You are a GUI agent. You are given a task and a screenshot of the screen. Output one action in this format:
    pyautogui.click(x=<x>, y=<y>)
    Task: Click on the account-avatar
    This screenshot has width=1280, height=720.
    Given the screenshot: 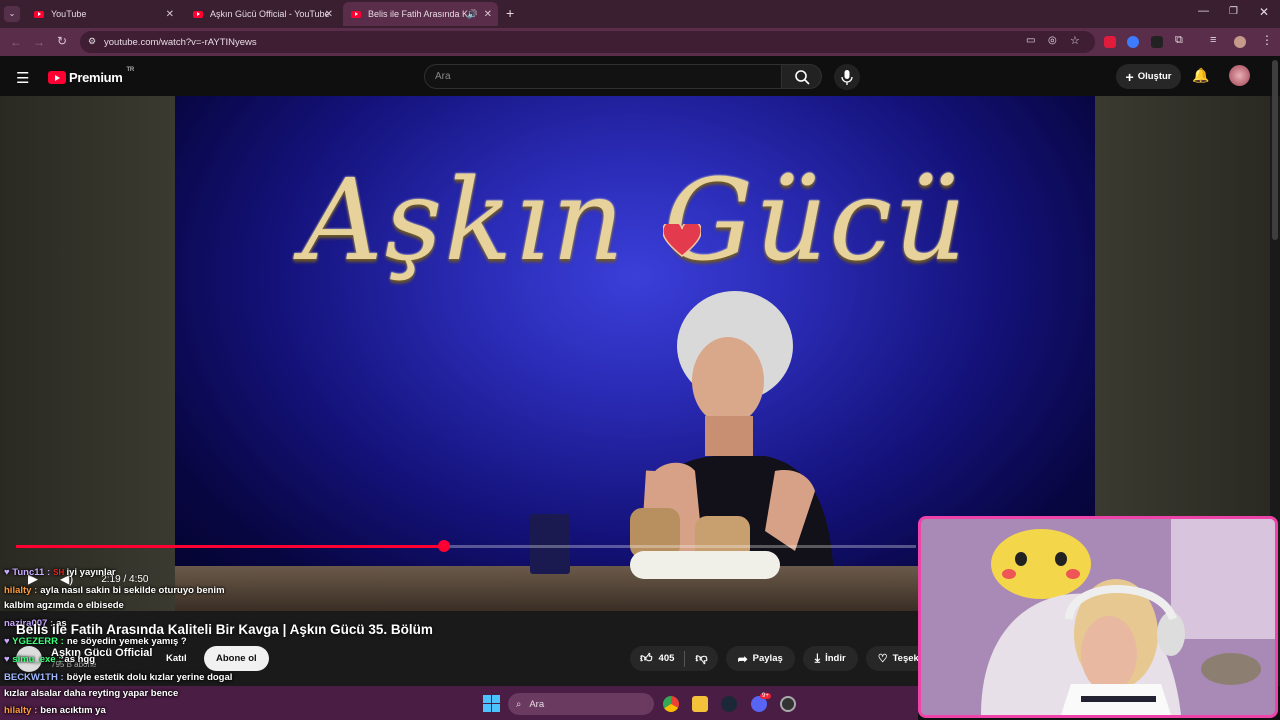 What is the action you would take?
    pyautogui.click(x=1239, y=75)
    